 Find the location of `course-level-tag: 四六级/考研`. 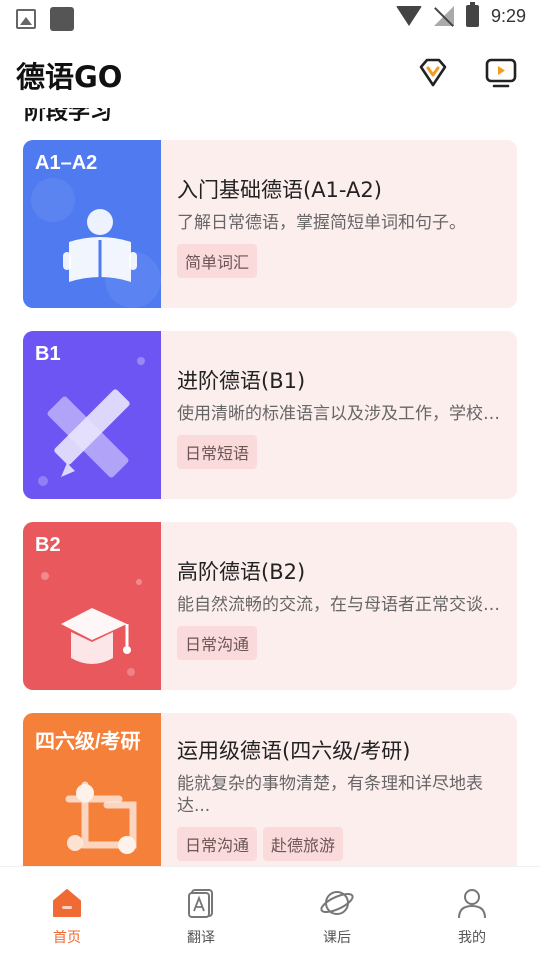

course-level-tag: 四六级/考研 is located at coordinates (88, 742).